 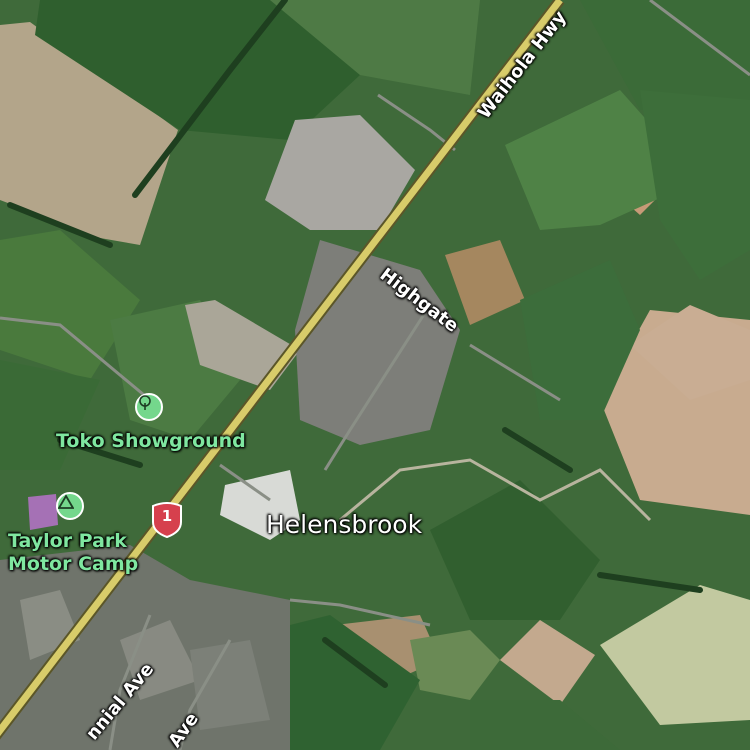 I want to click on poi-label-line-1: Taylor Park, so click(x=67, y=541).